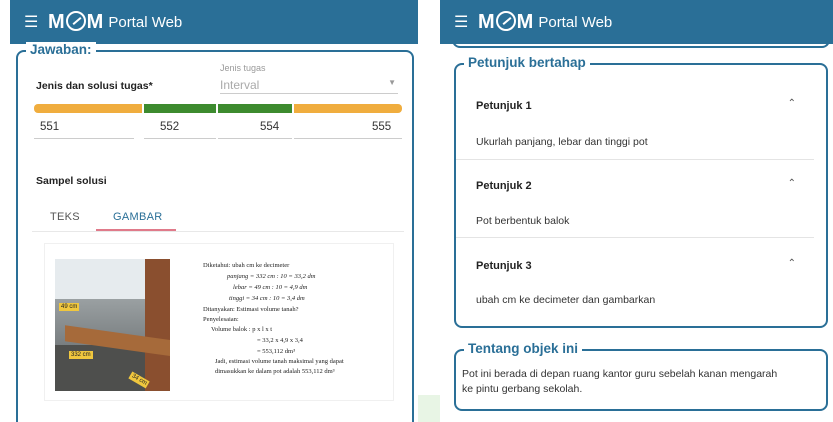 The width and height of the screenshot is (833, 422). I want to click on task-type-field-label: Jenis tugas, so click(243, 68).